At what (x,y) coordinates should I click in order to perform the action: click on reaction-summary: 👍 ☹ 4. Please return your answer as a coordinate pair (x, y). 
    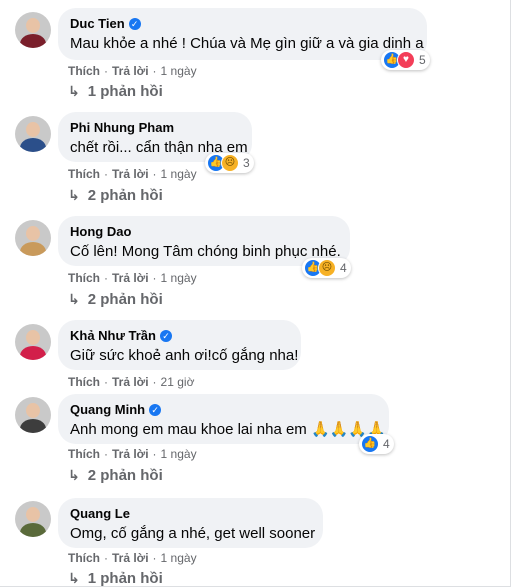
    Looking at the image, I should click on (326, 268).